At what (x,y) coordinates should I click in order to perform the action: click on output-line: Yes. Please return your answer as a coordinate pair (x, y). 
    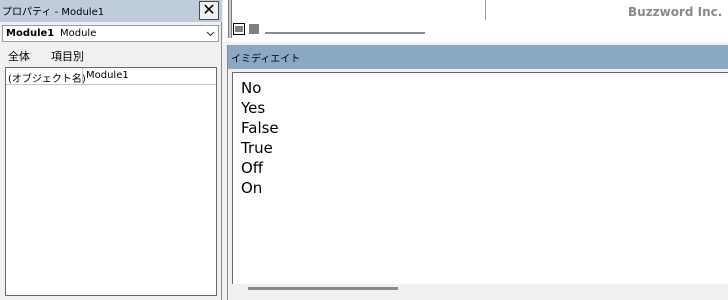
    Looking at the image, I should click on (253, 108).